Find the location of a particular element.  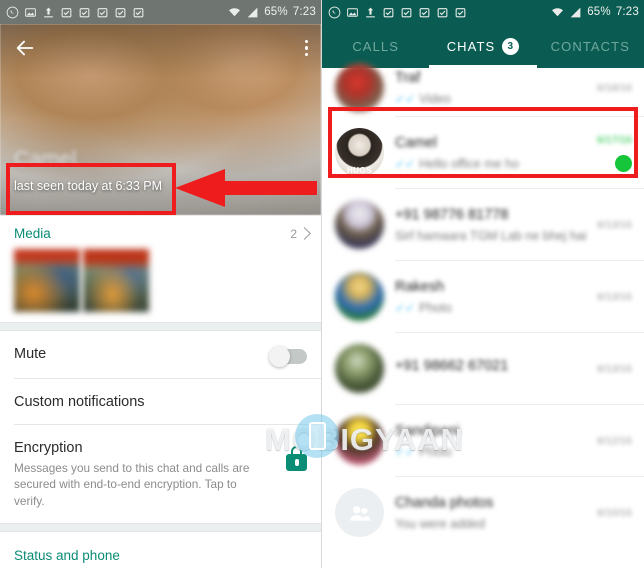

chat-name: +91 98662 67021 is located at coordinates (452, 365).